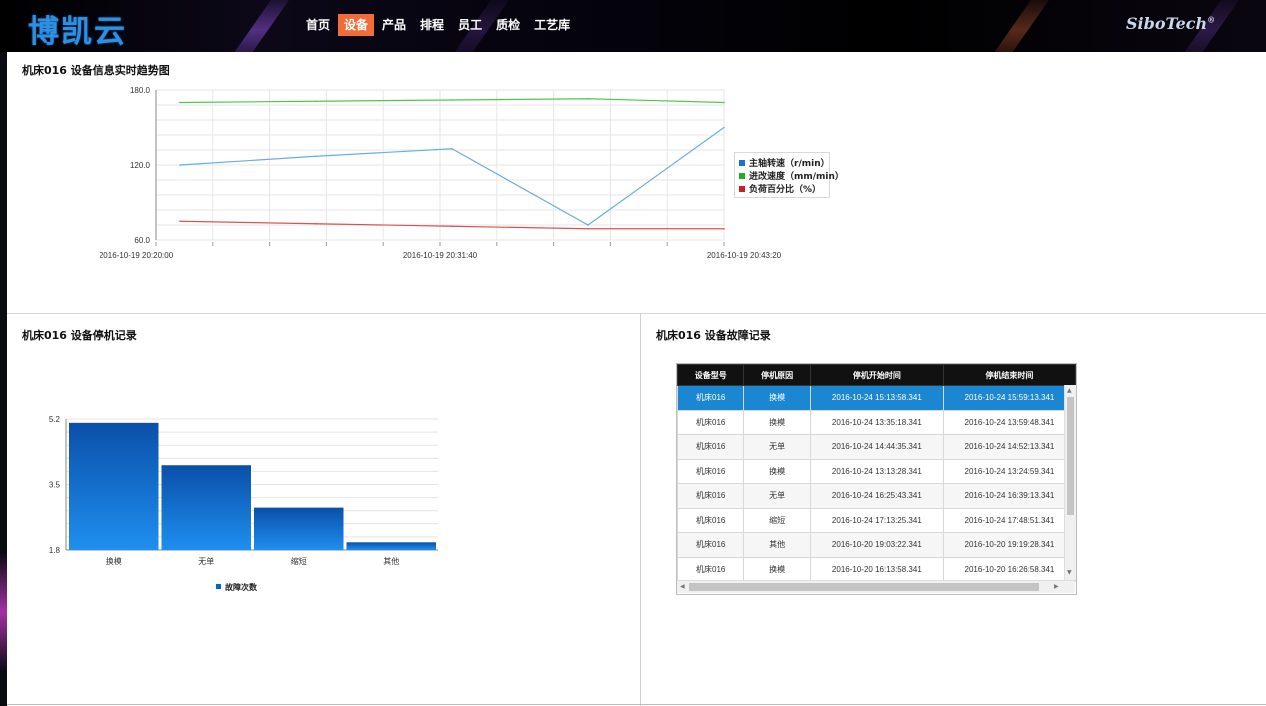 The height and width of the screenshot is (706, 1266). I want to click on y-tick-label: 3.5, so click(55, 485).